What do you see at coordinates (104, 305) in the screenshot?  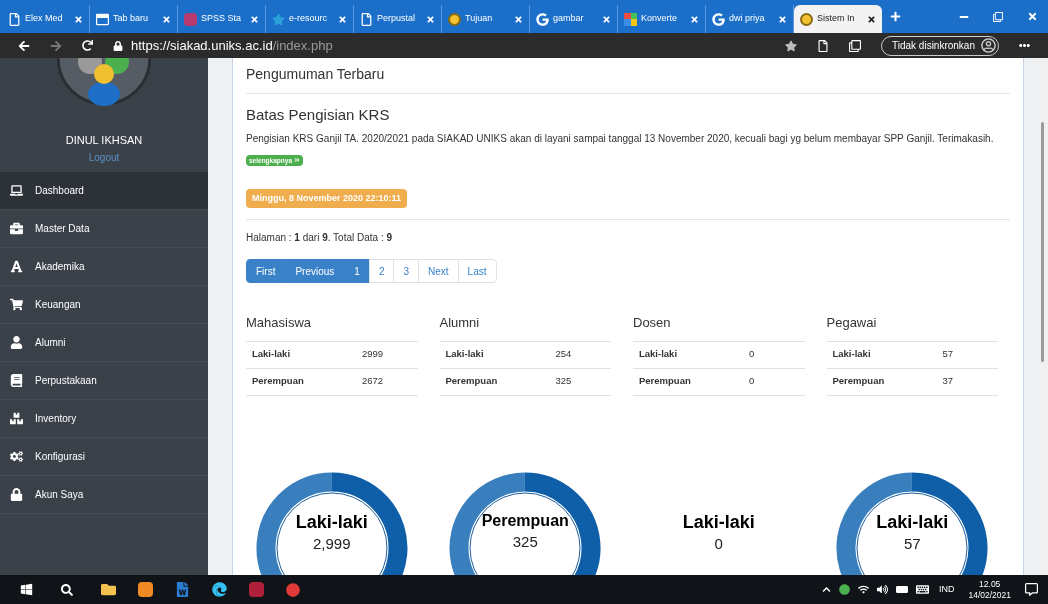 I see `sidebar-item: Keuangan` at bounding box center [104, 305].